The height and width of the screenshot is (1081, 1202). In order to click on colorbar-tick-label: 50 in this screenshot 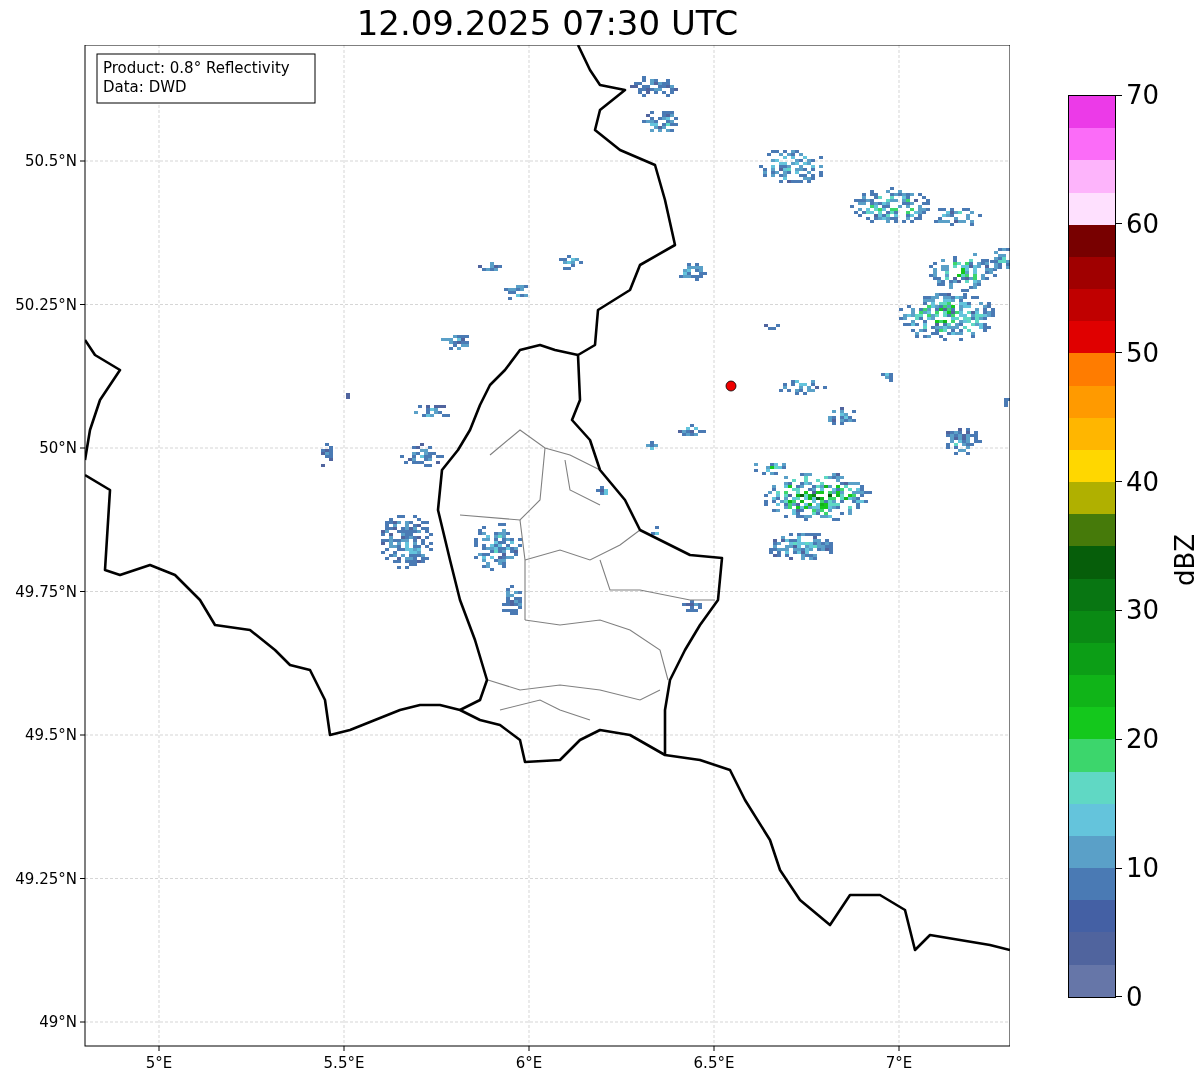, I will do `click(1143, 352)`.